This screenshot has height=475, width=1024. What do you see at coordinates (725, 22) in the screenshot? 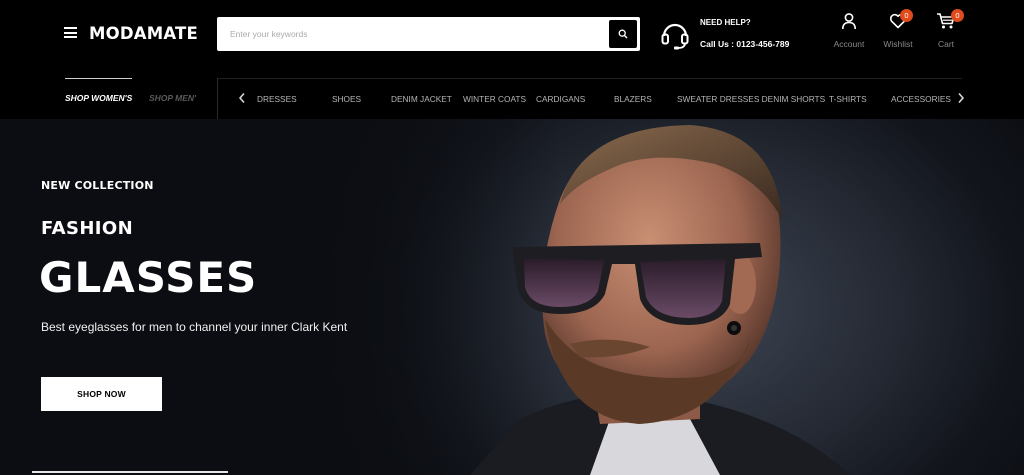
I see `help-title: NEED HELP?` at bounding box center [725, 22].